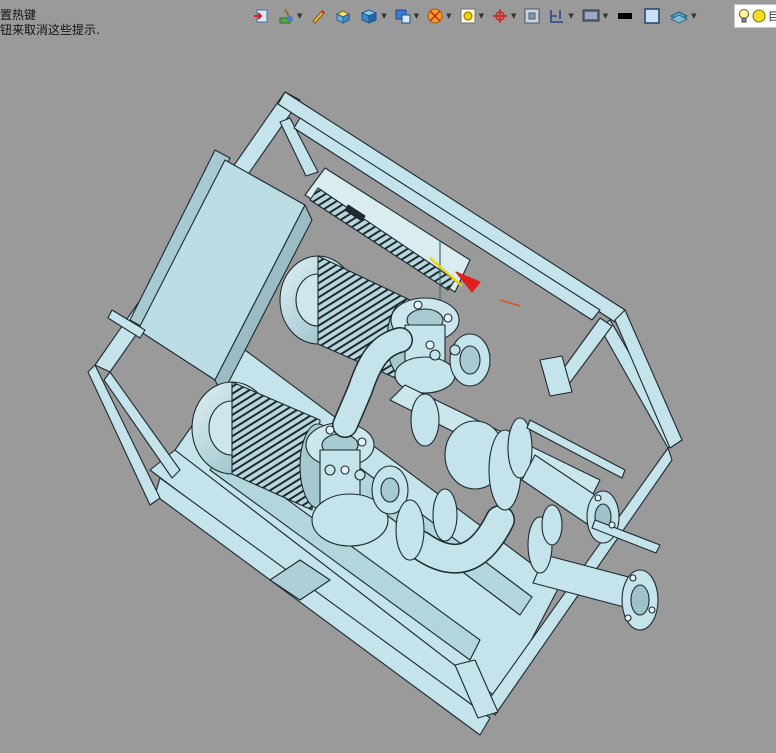  Describe the element at coordinates (744, 16) in the screenshot. I see `lightbulb-icon` at that location.